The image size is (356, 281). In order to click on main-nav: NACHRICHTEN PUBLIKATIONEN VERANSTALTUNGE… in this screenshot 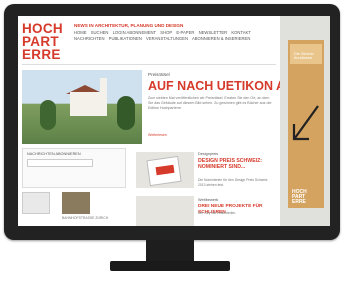, I will do `click(163, 38)`.